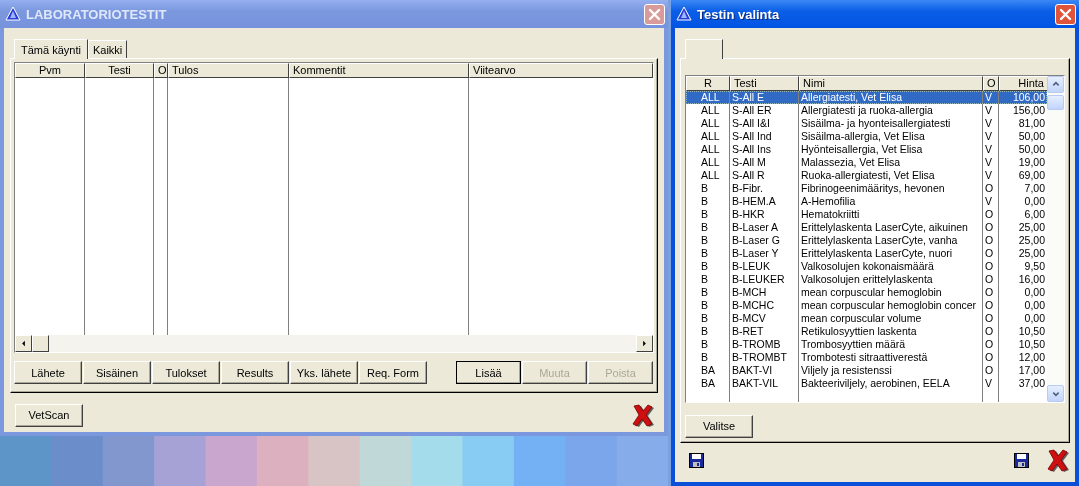 The width and height of the screenshot is (1079, 486). I want to click on scroll-down-button, so click(1055, 393).